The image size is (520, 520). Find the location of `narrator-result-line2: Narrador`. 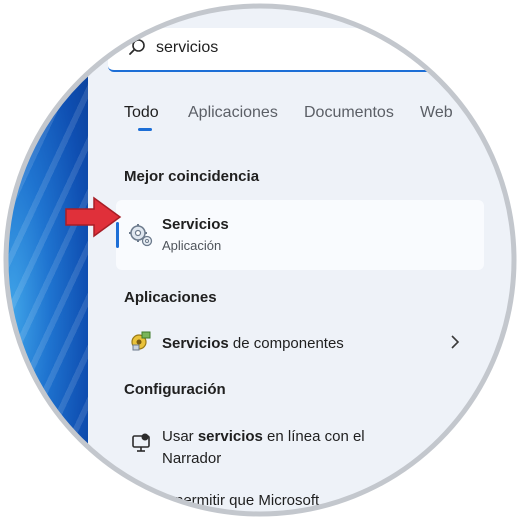

narrator-result-line2: Narrador is located at coordinates (192, 458).